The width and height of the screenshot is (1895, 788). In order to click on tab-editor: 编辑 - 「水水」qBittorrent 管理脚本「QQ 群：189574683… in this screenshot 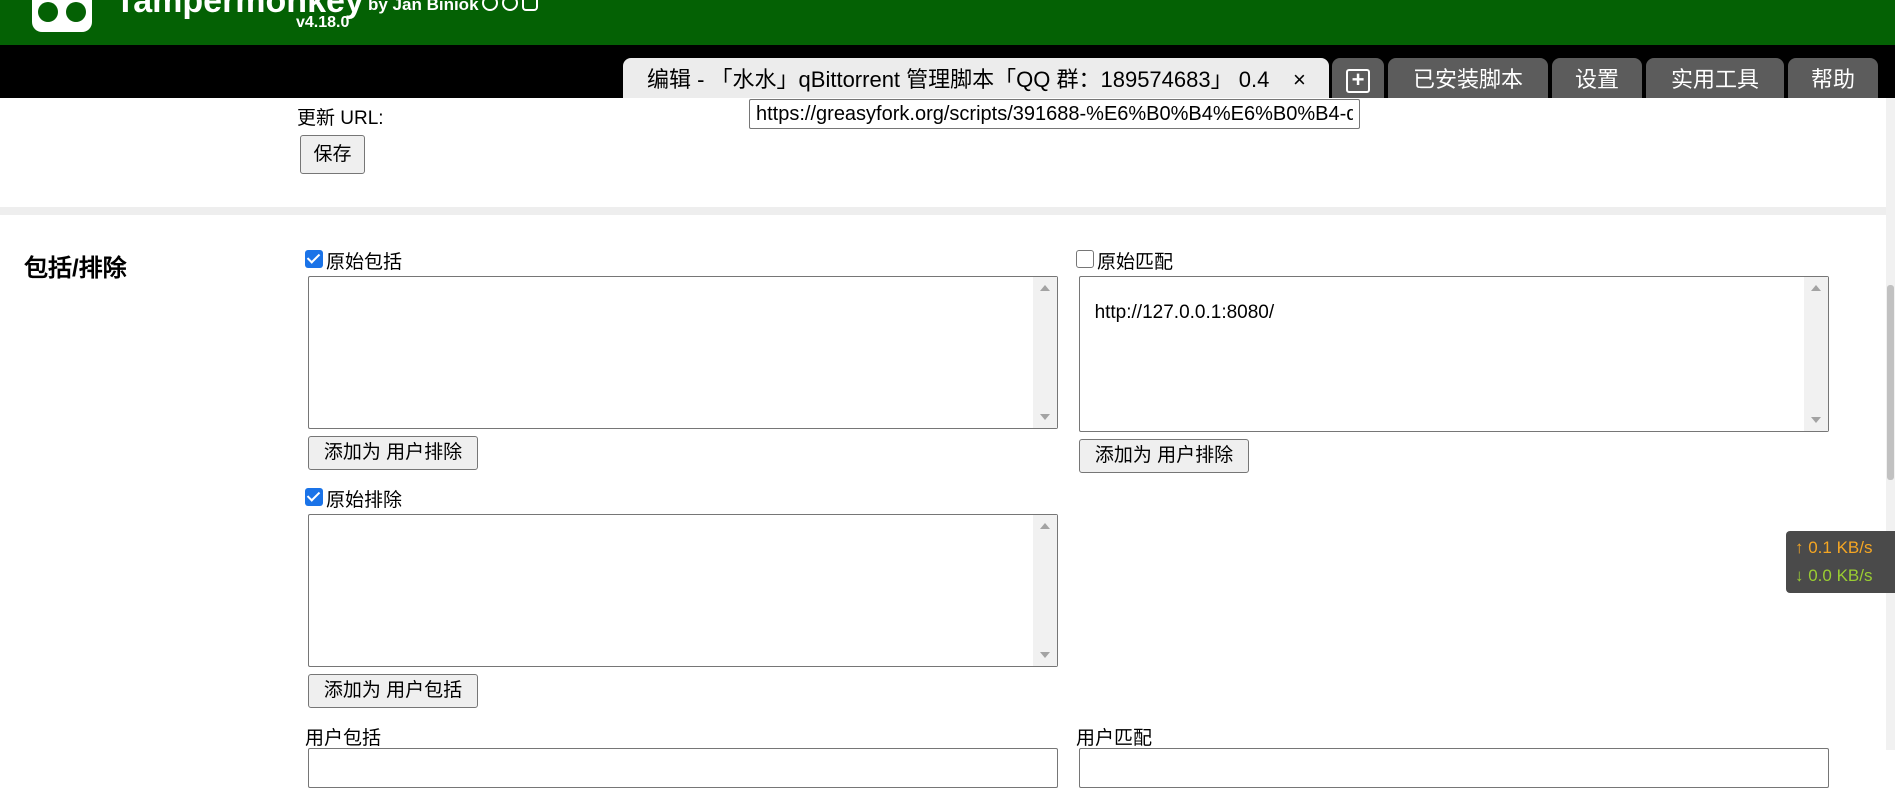, I will do `click(976, 78)`.